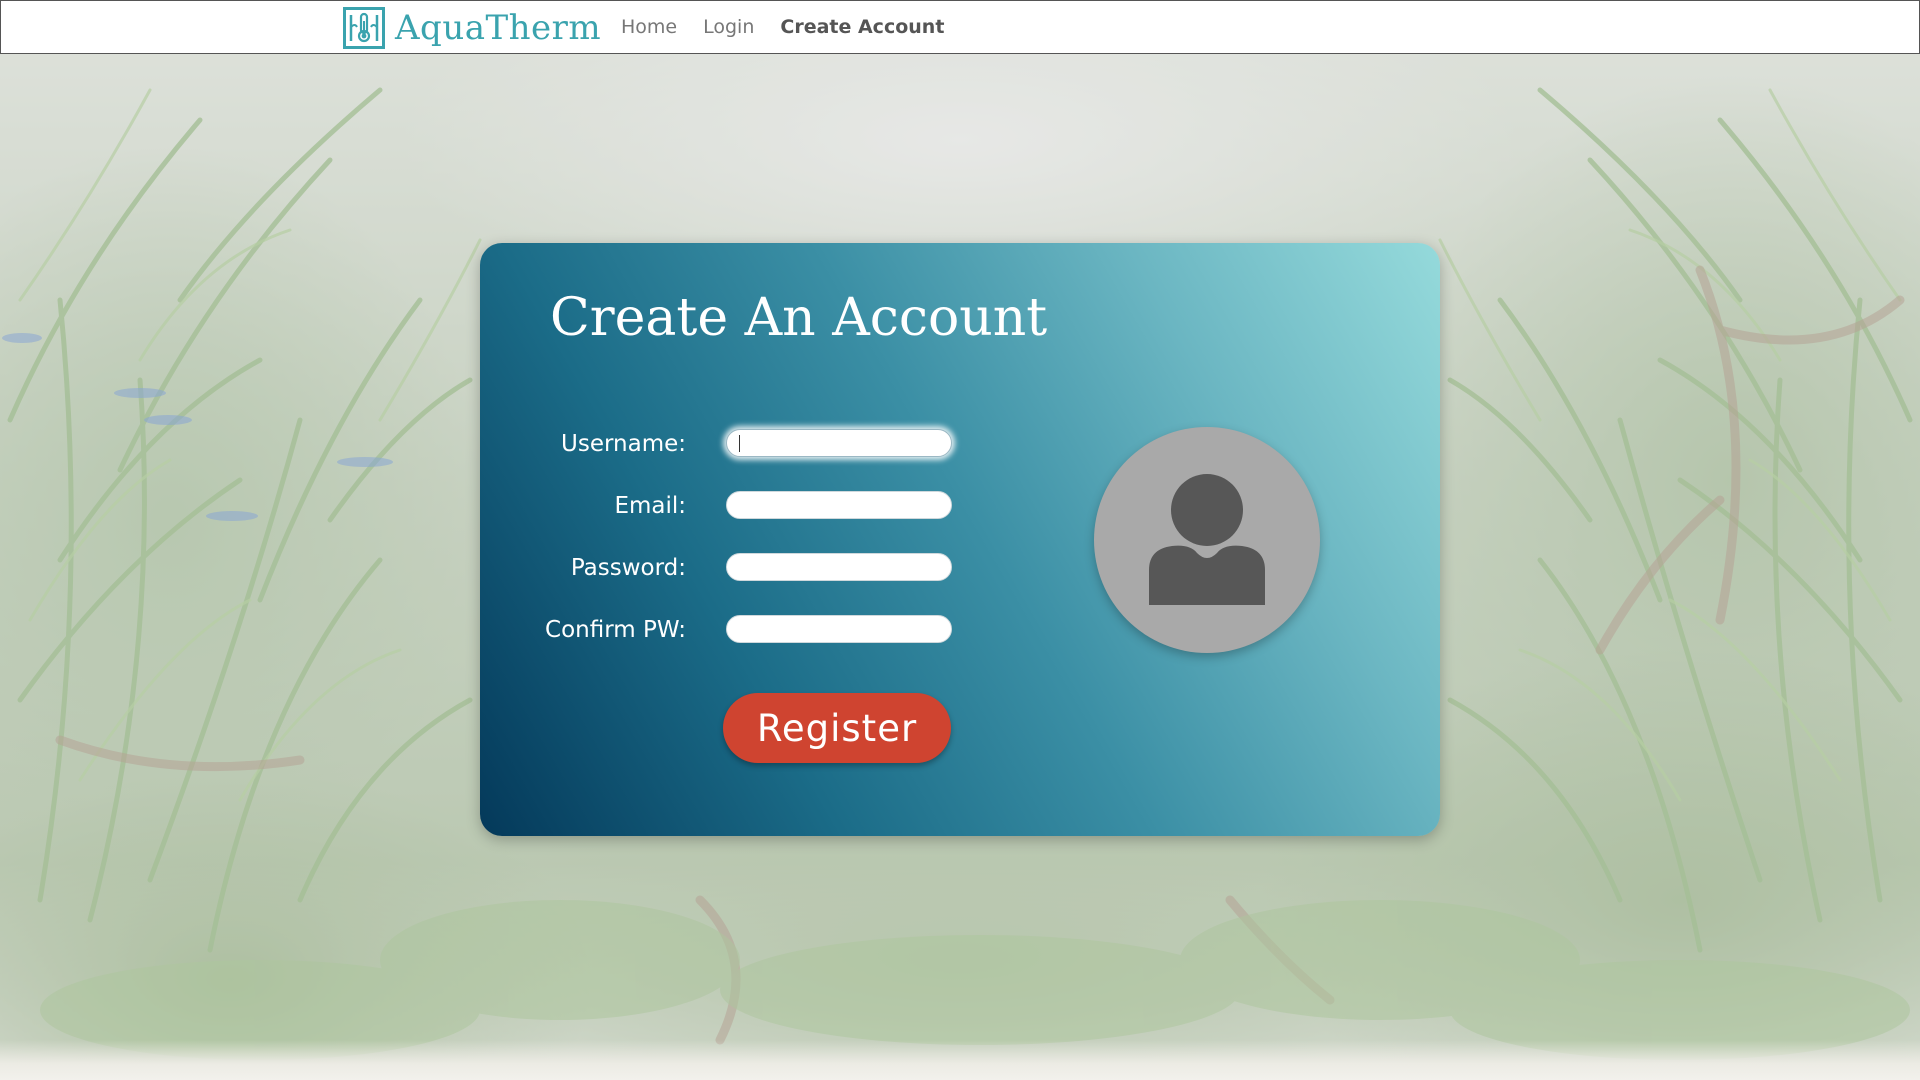  What do you see at coordinates (649, 27) in the screenshot?
I see `nav-link-home: Home` at bounding box center [649, 27].